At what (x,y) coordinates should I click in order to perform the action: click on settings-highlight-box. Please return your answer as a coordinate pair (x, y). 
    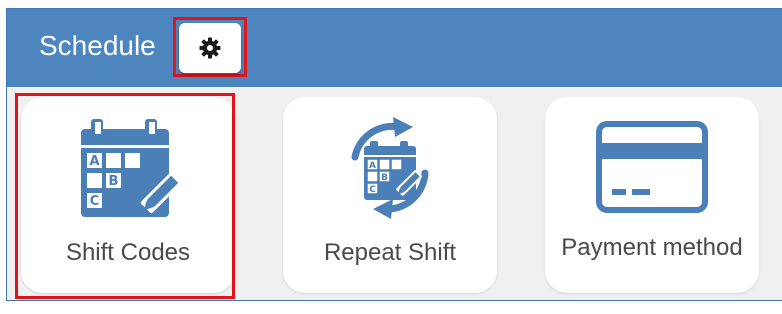
    Looking at the image, I should click on (210, 47).